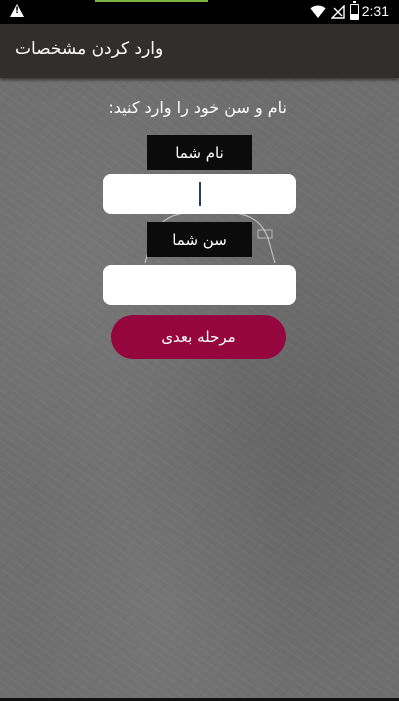 The height and width of the screenshot is (701, 399). I want to click on warning-mark: !, so click(17, 11).